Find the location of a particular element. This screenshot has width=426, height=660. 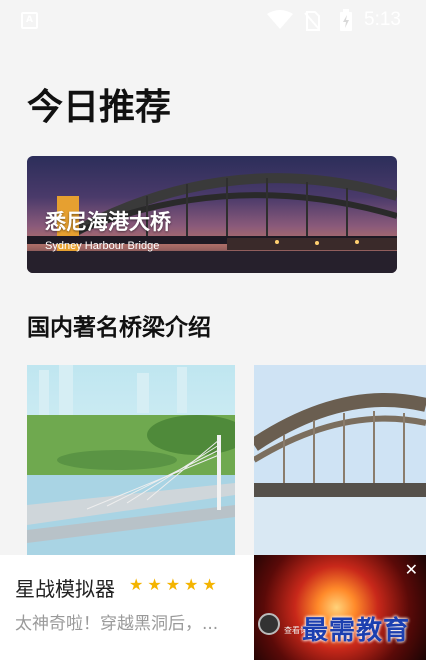

page-title: 今日推荐 is located at coordinates (99, 107).